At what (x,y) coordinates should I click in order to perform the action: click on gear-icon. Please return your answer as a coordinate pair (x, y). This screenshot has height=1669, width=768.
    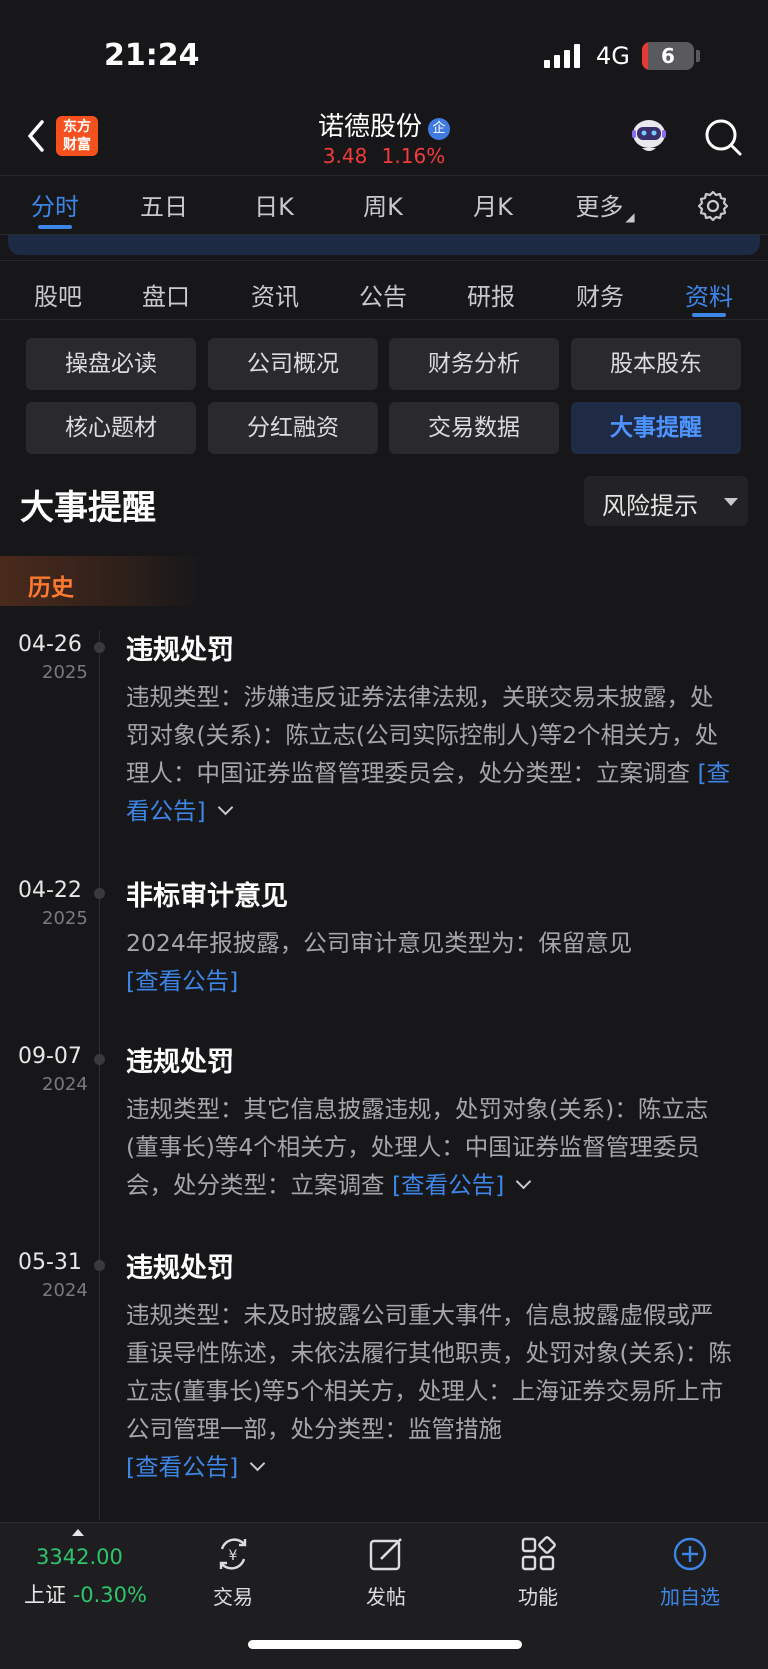
    Looking at the image, I should click on (713, 206).